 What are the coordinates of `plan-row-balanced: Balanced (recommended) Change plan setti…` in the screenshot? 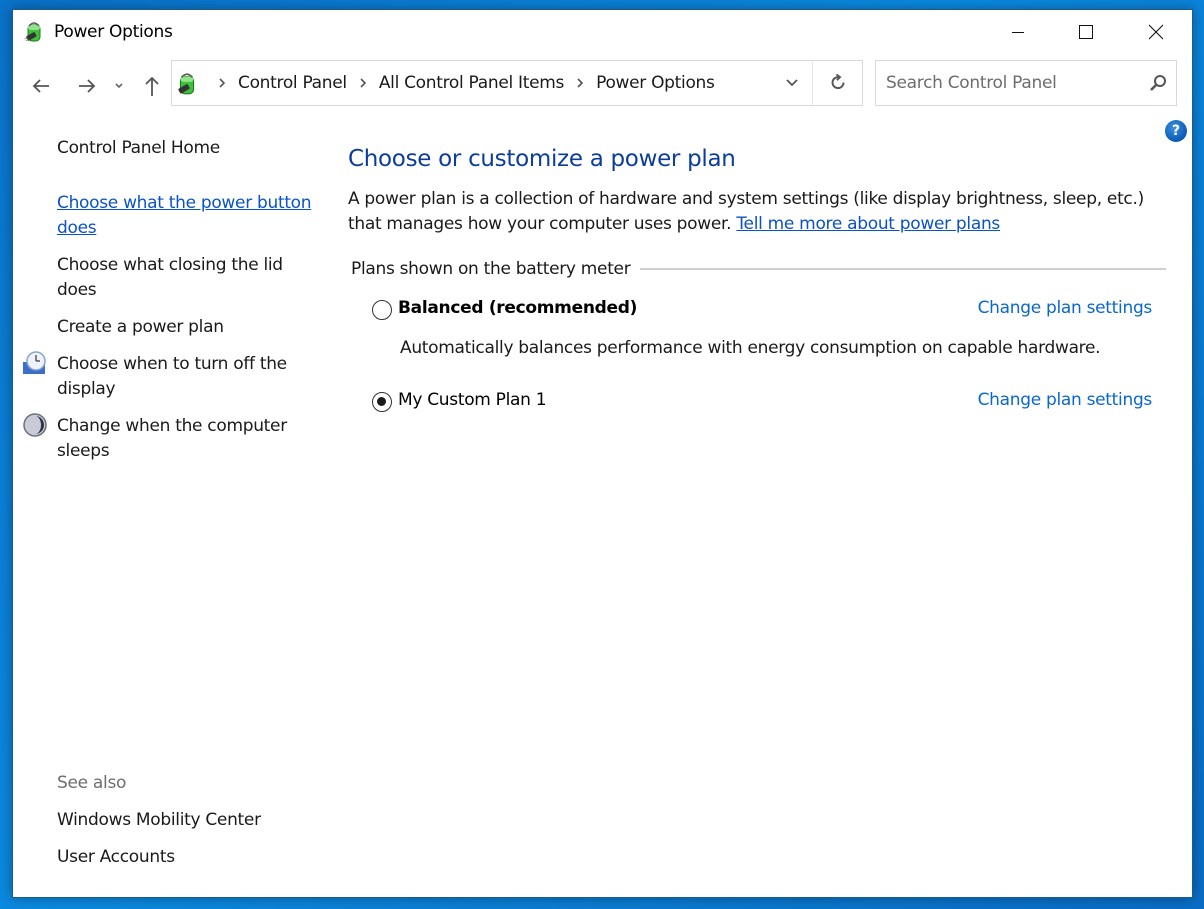 It's located at (762, 311).